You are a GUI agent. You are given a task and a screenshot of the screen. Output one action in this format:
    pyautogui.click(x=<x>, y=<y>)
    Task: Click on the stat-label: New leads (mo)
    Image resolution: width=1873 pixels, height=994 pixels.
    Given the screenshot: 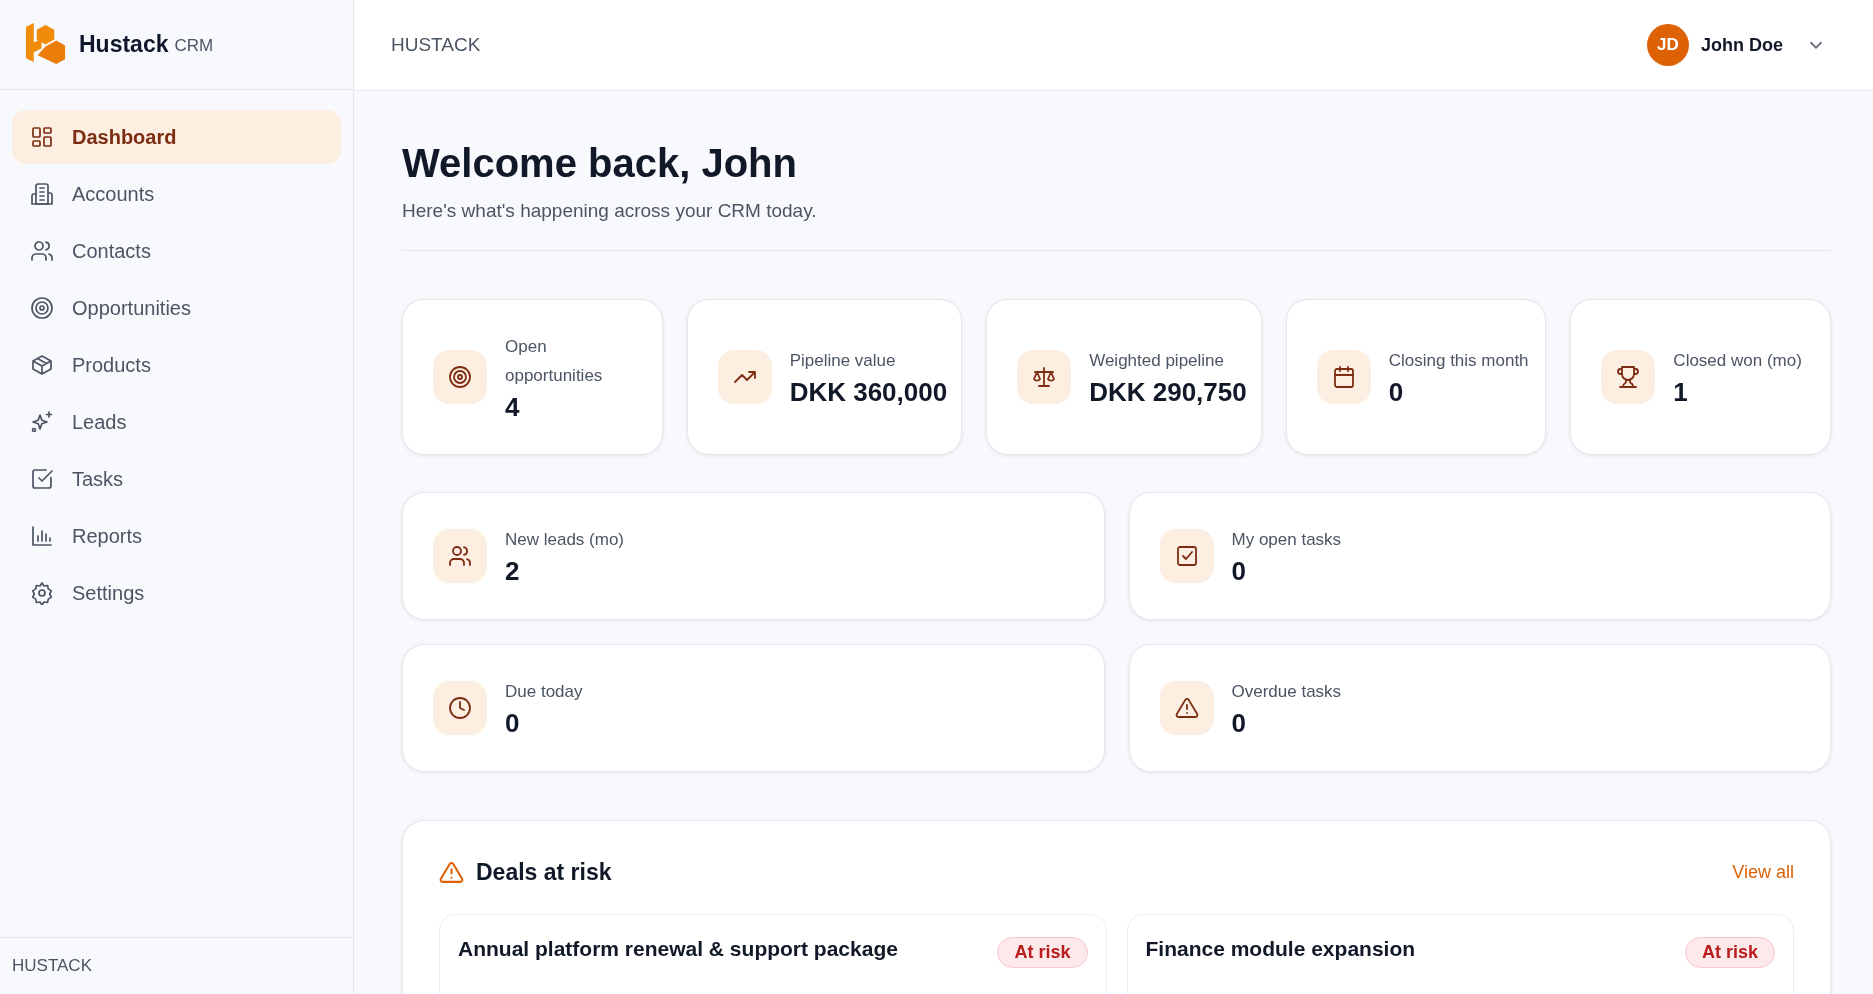 What is the action you would take?
    pyautogui.click(x=565, y=540)
    